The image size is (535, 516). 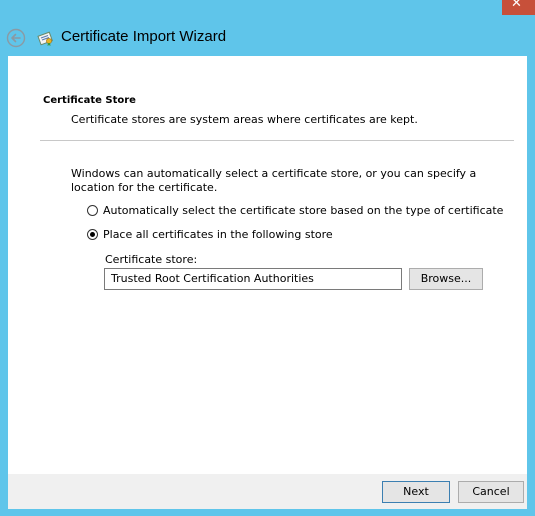 I want to click on section-heading: Certificate Store, so click(x=89, y=100).